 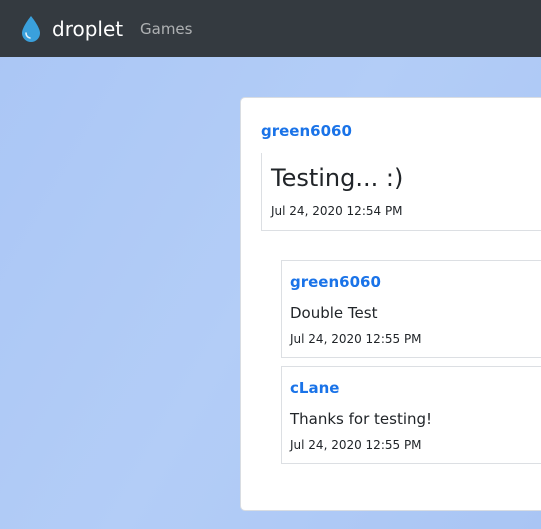 What do you see at coordinates (337, 178) in the screenshot?
I see `post-title: Testing... :)` at bounding box center [337, 178].